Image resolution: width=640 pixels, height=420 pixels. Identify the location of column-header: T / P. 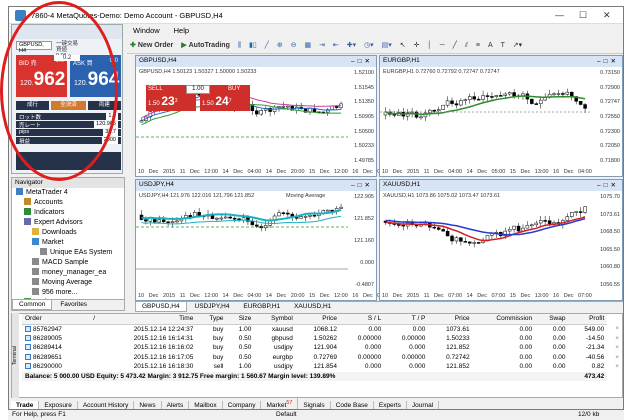
(406, 319).